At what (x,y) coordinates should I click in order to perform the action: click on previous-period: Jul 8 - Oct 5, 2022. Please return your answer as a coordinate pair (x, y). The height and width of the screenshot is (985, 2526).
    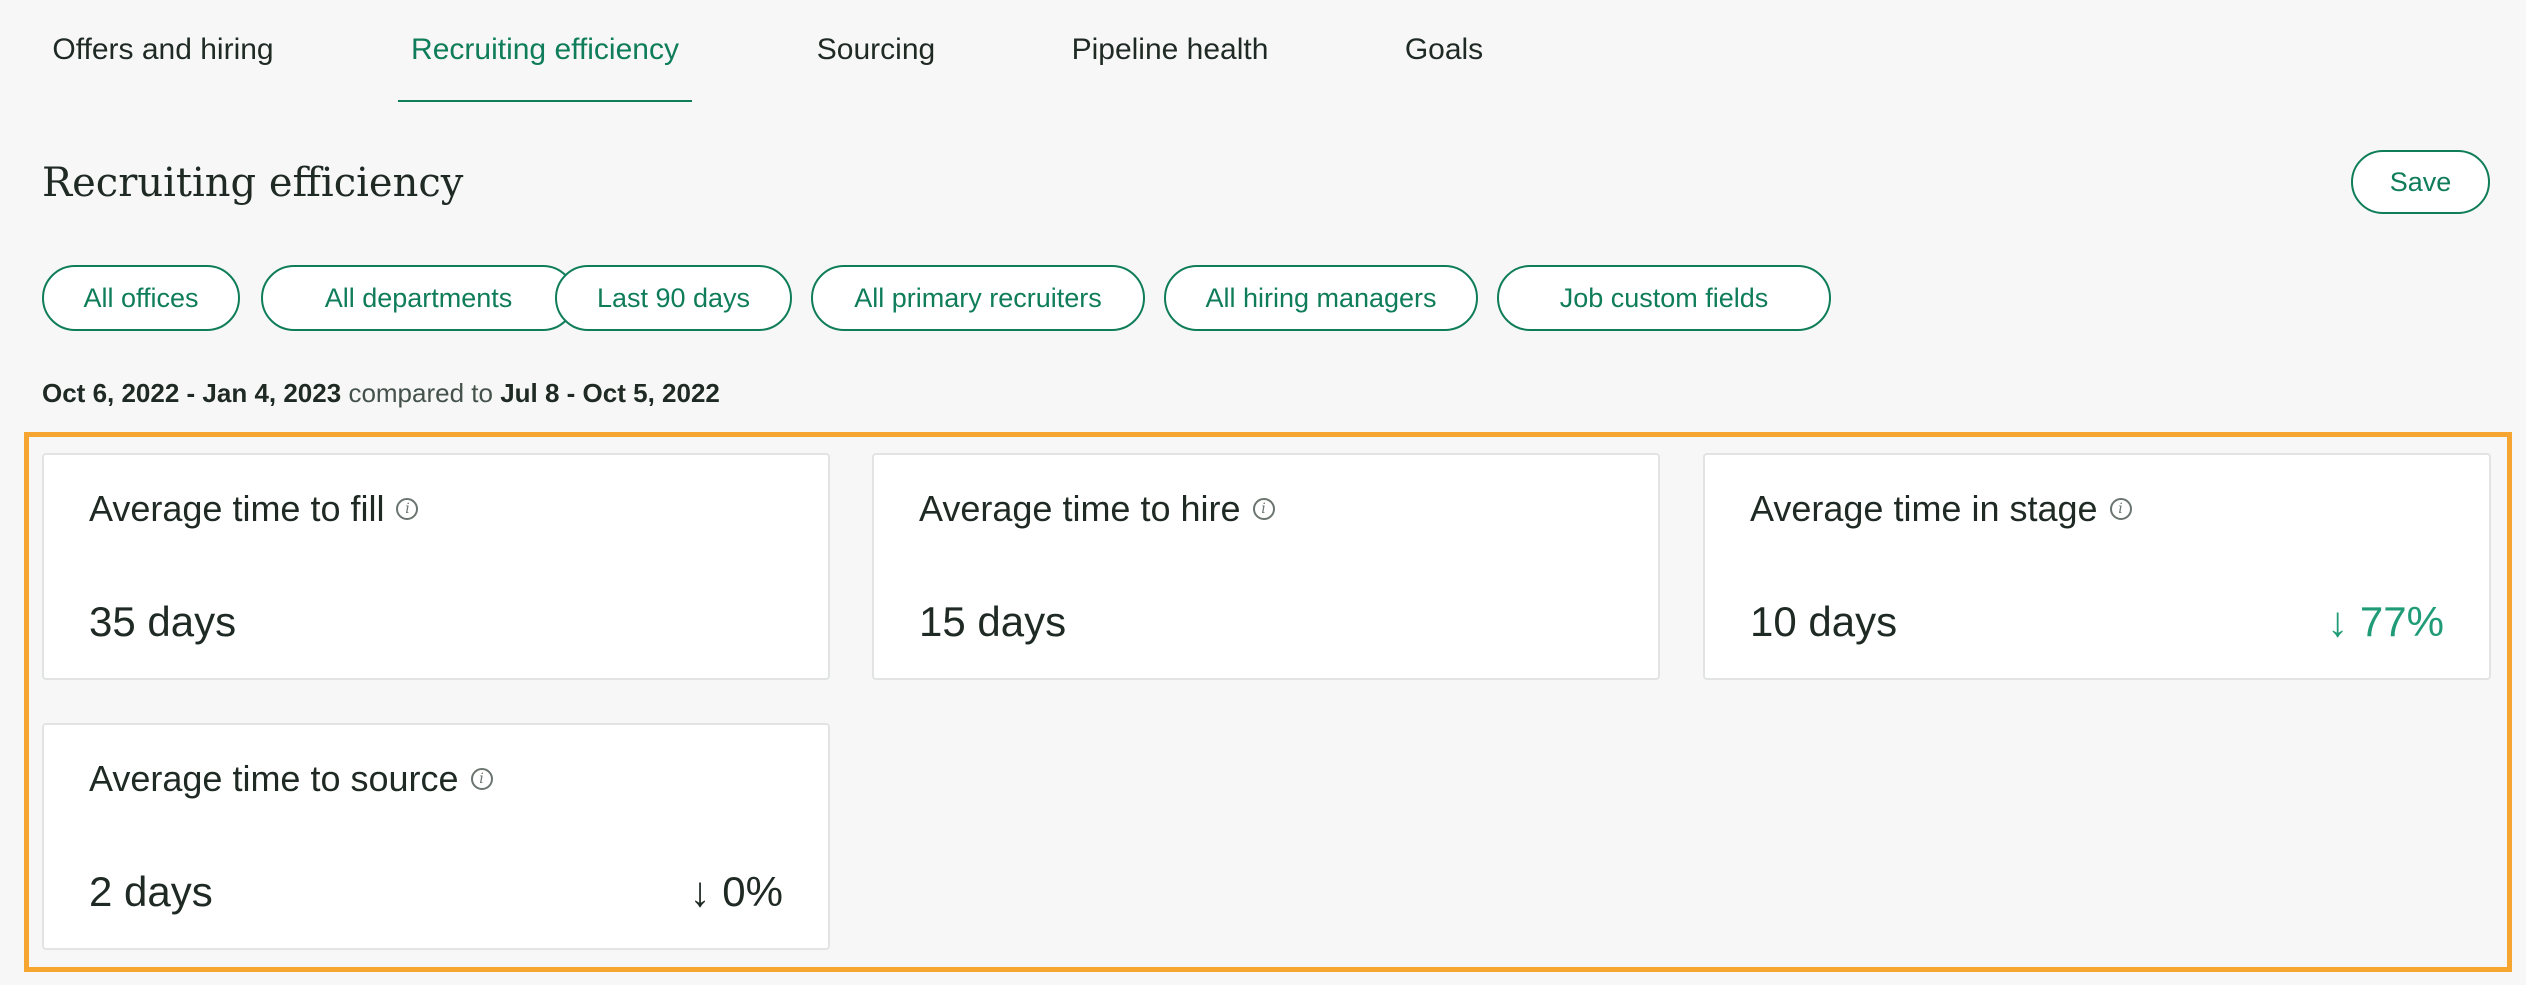
    Looking at the image, I should click on (610, 393).